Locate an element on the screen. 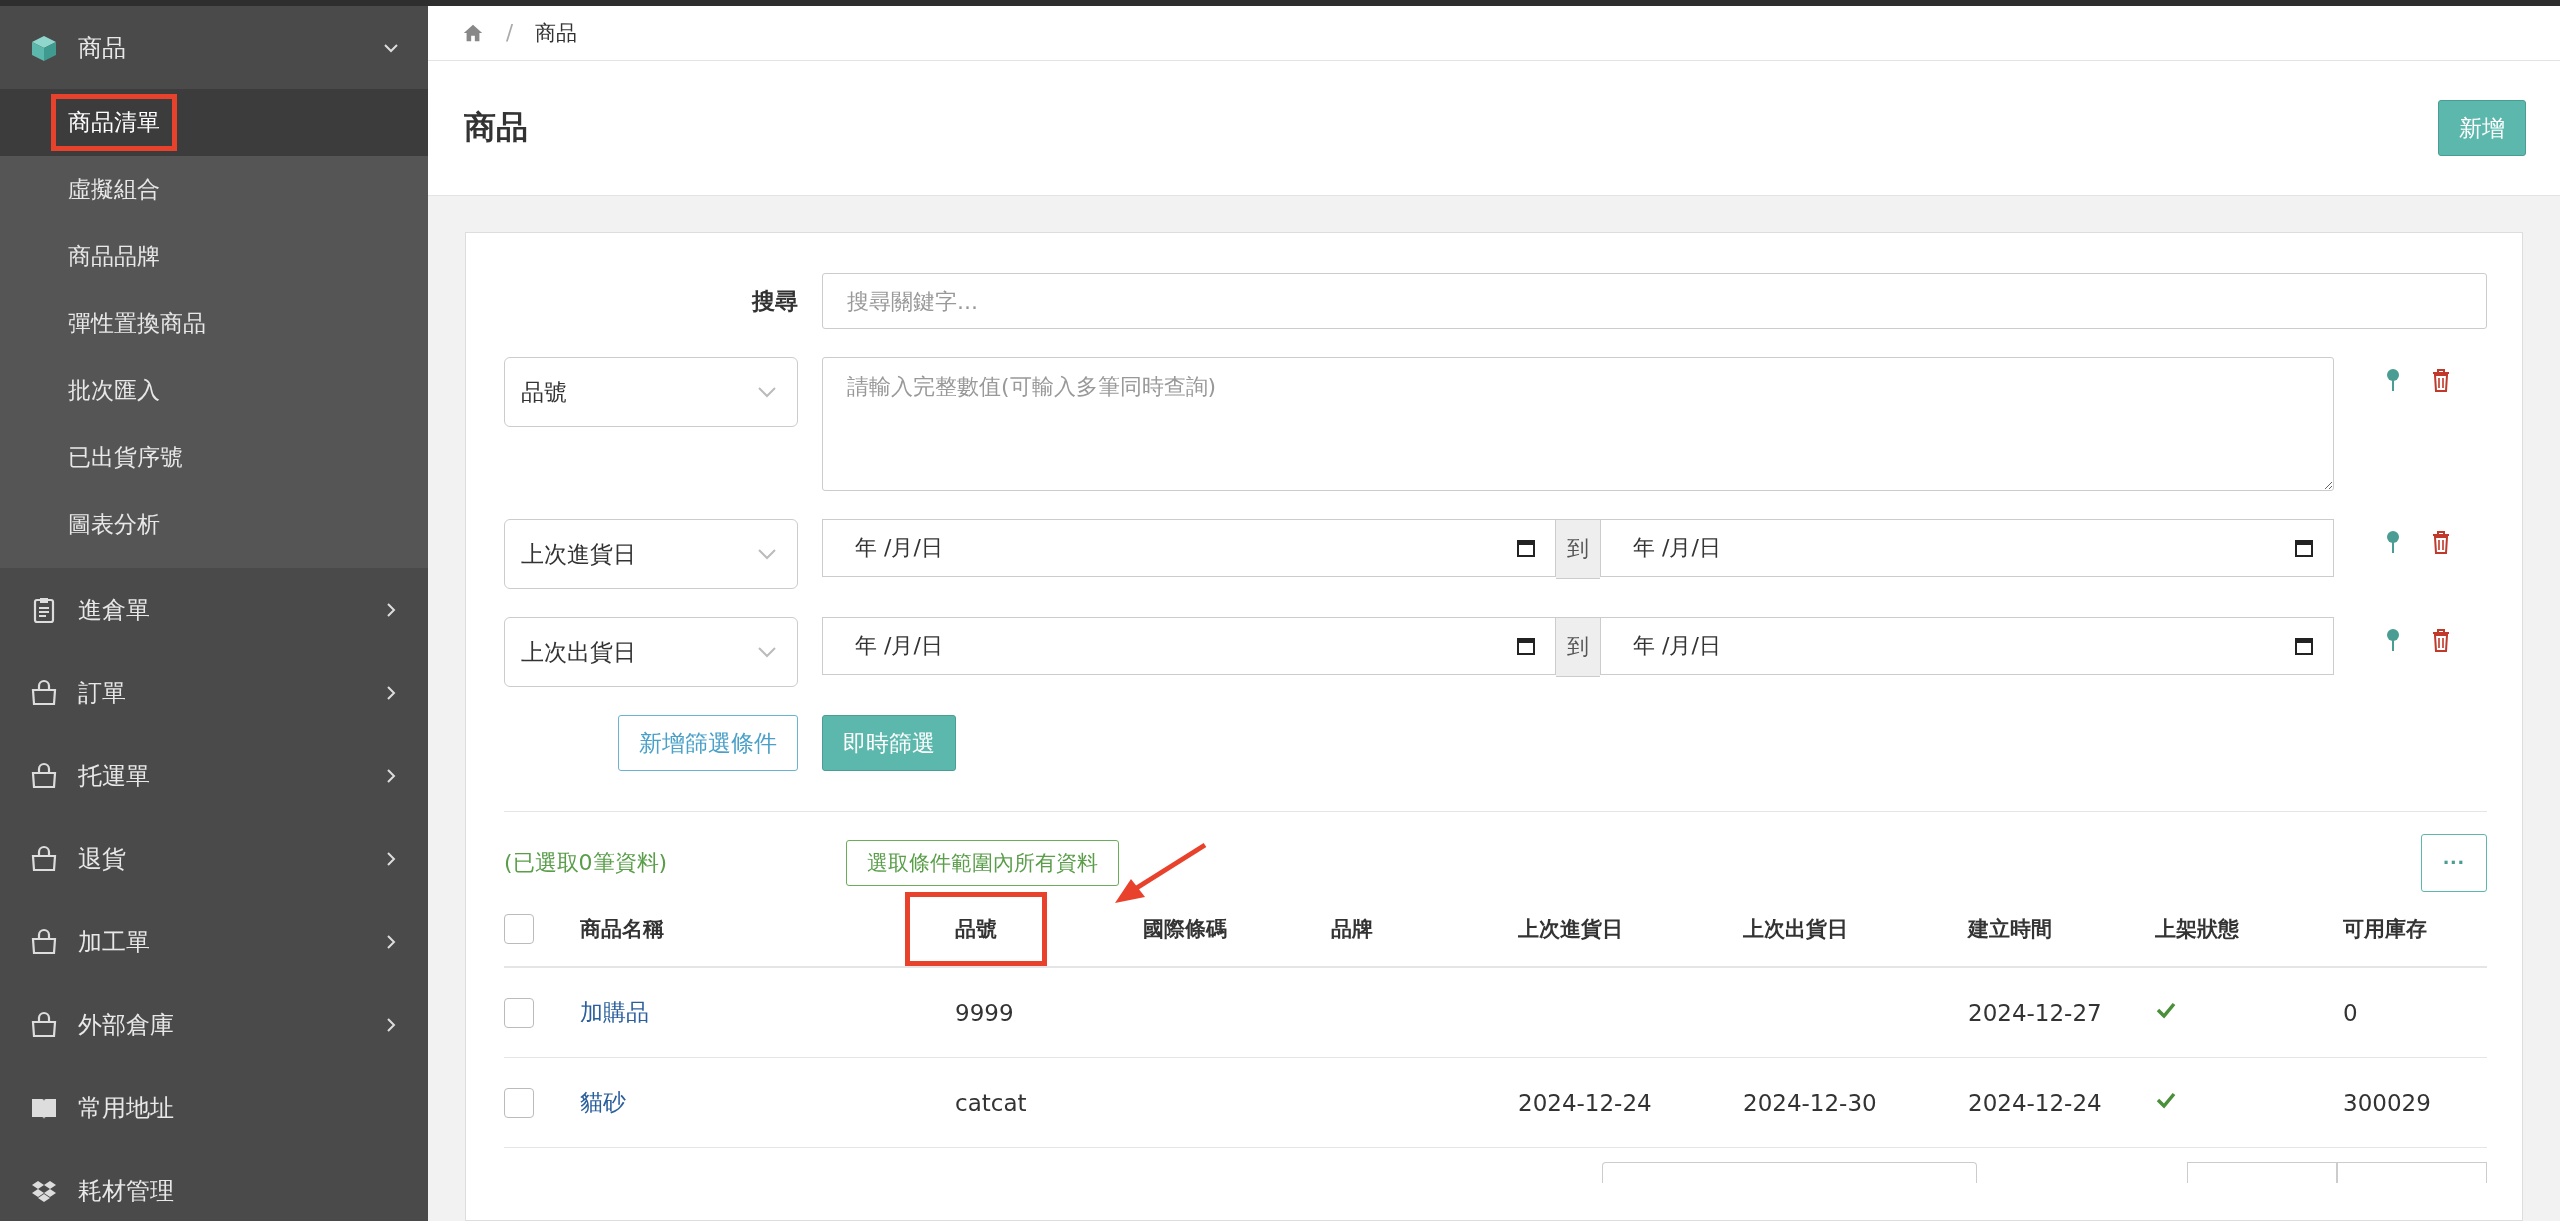 Image resolution: width=2560 pixels, height=1221 pixels. table-cell: catcat is located at coordinates (991, 1102).